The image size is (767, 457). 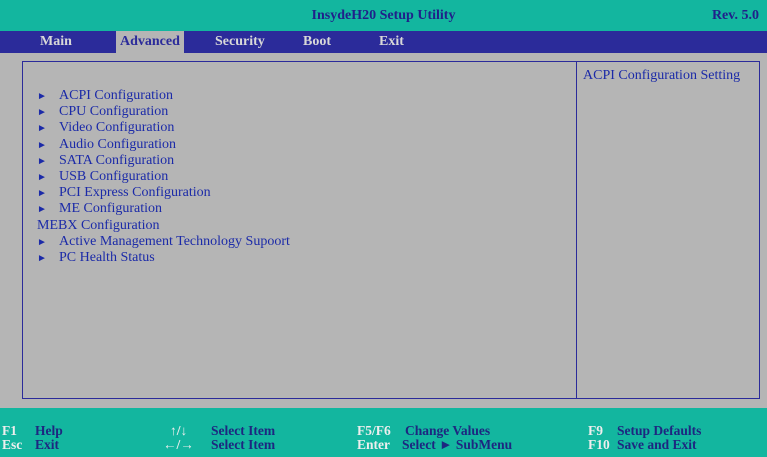 I want to click on item-usb-configuration: ► USB Configuration, so click(x=298, y=177).